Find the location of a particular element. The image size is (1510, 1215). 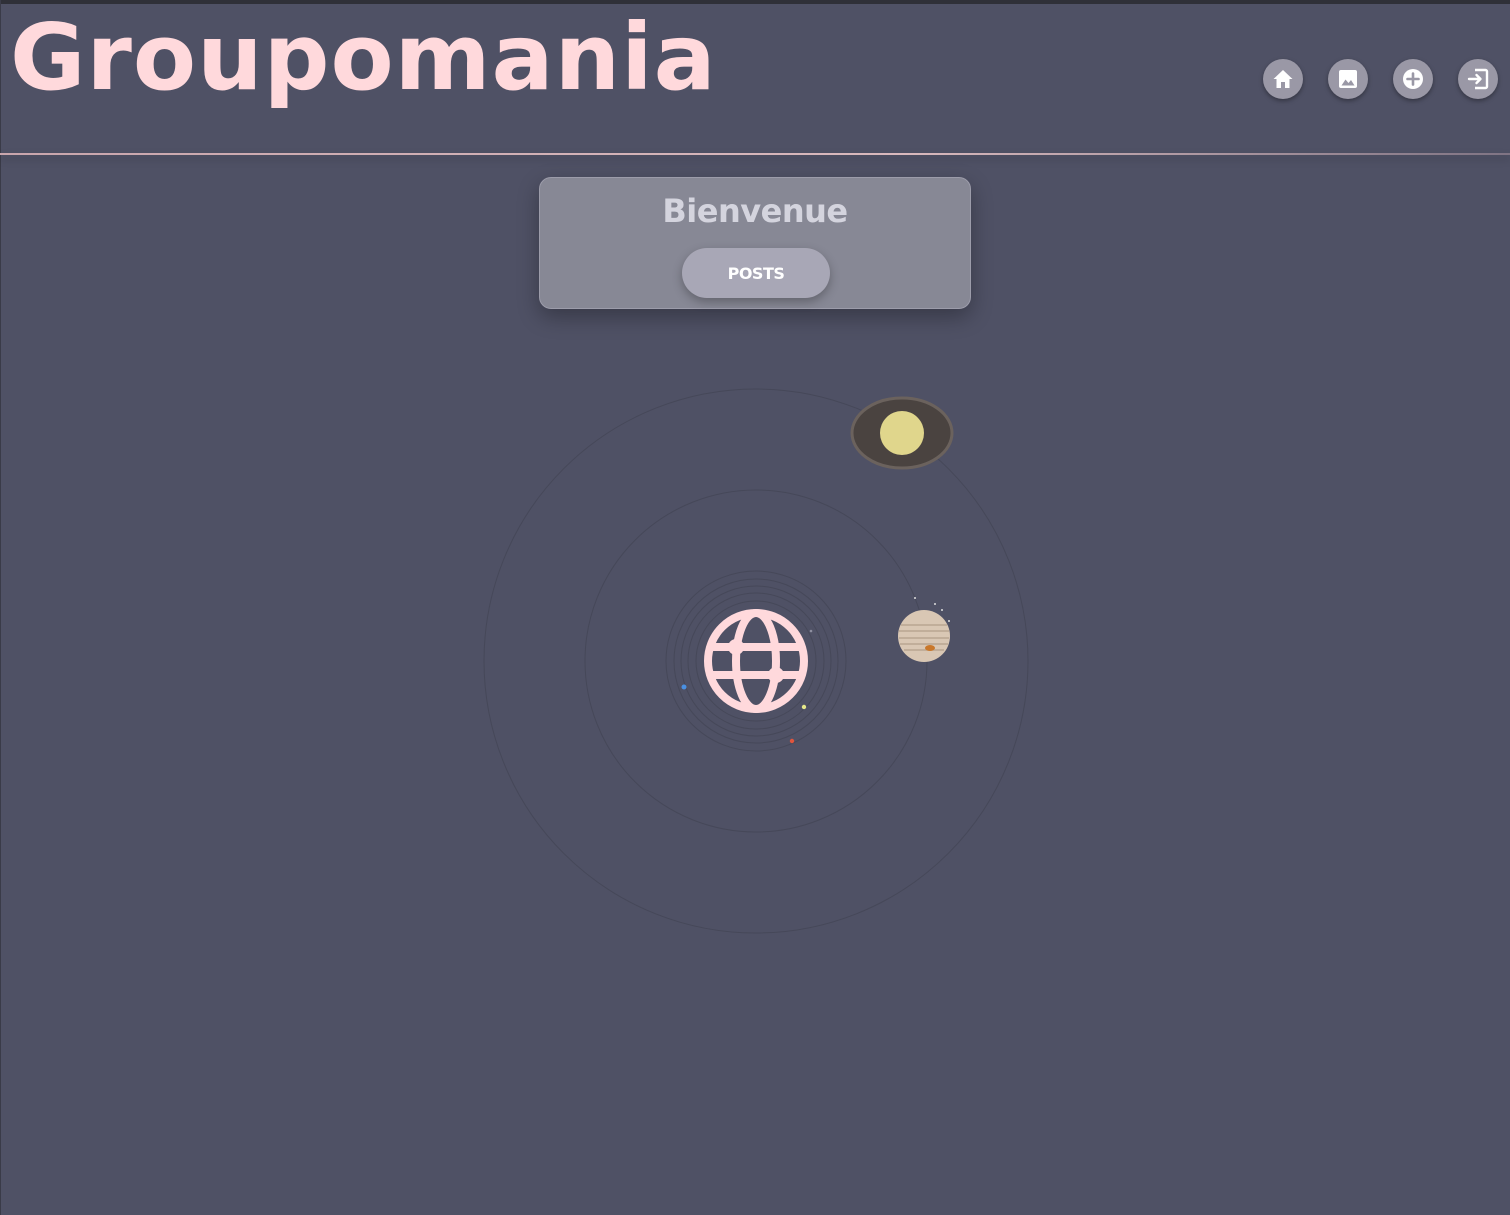

globe-icon is located at coordinates (756, 661).